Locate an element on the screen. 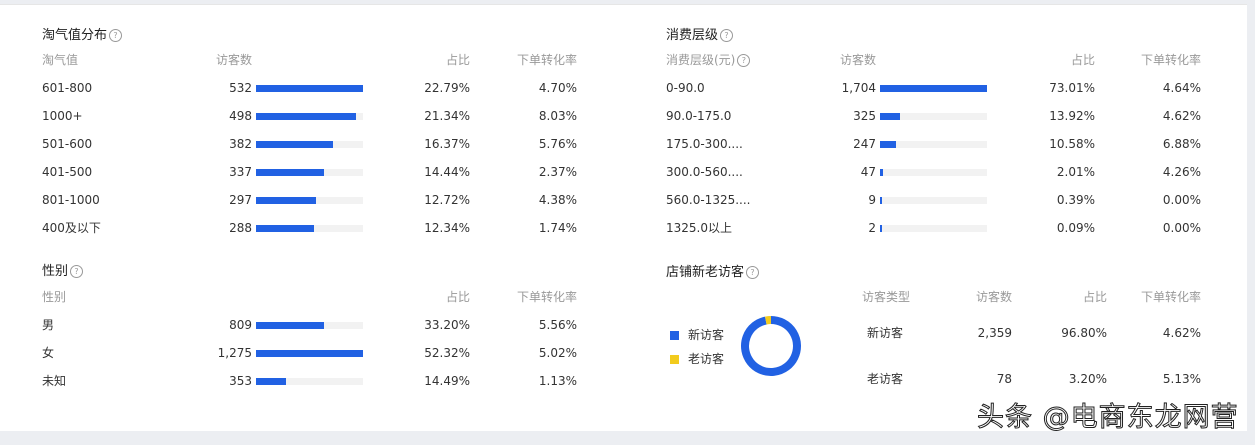 This screenshot has width=1255, height=445. section-title: 店铺新老访客 is located at coordinates (705, 272).